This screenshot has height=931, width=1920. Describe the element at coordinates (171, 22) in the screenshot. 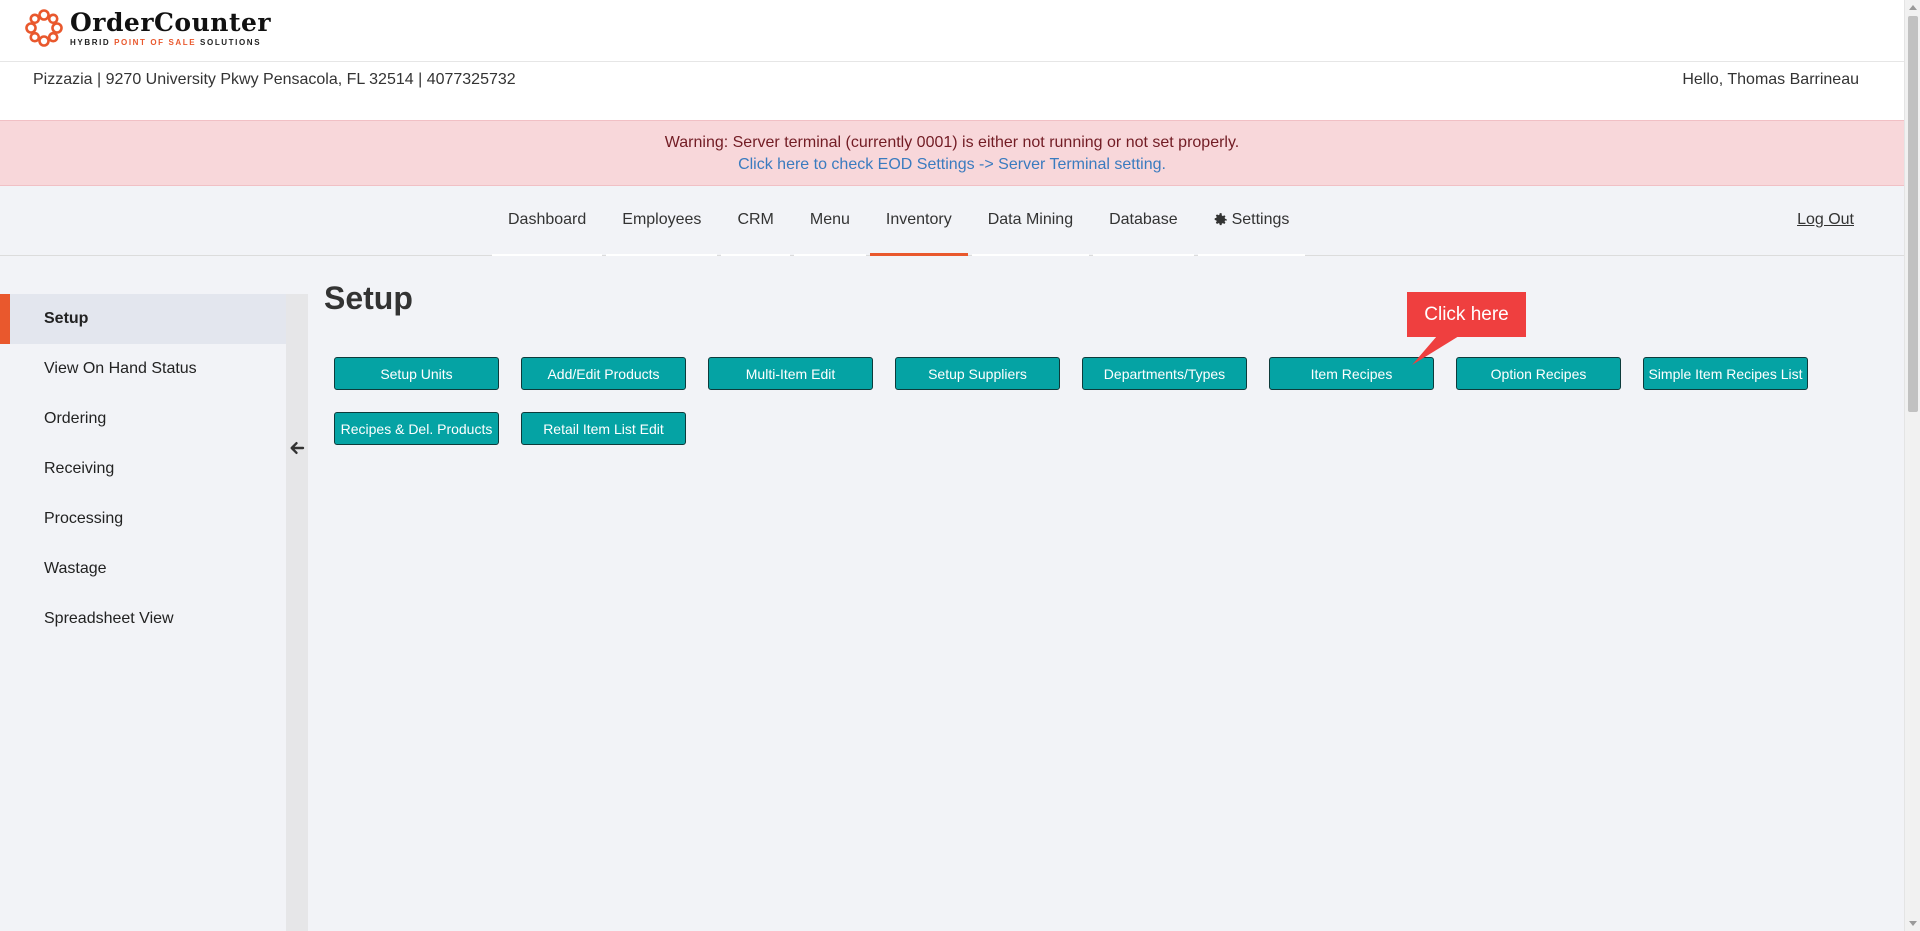

I see `logo-wordmark: OrderCounter` at that location.